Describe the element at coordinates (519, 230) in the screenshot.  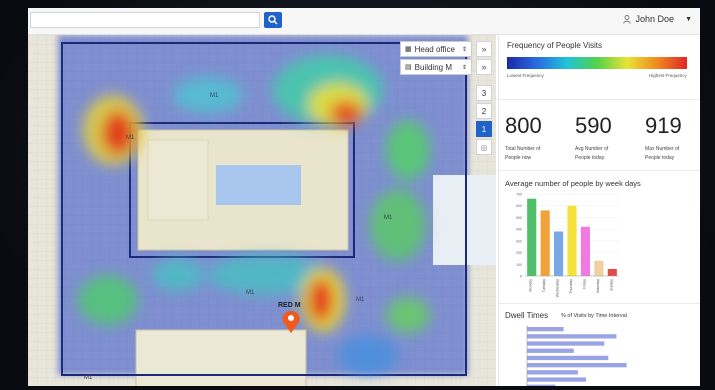
I see `y-tick-label: 400` at that location.